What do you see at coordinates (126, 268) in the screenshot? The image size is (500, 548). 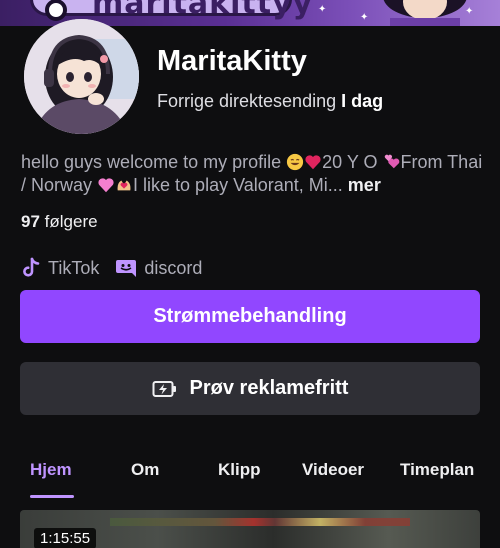 I see `discord-icon` at bounding box center [126, 268].